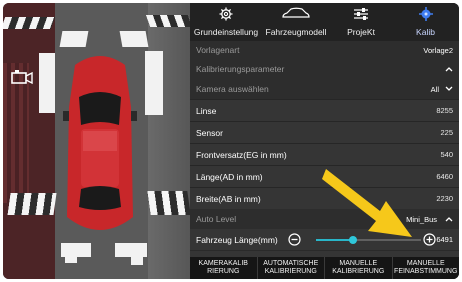 This screenshot has height=282, width=462. I want to click on minus-circle-icon, so click(294, 239).